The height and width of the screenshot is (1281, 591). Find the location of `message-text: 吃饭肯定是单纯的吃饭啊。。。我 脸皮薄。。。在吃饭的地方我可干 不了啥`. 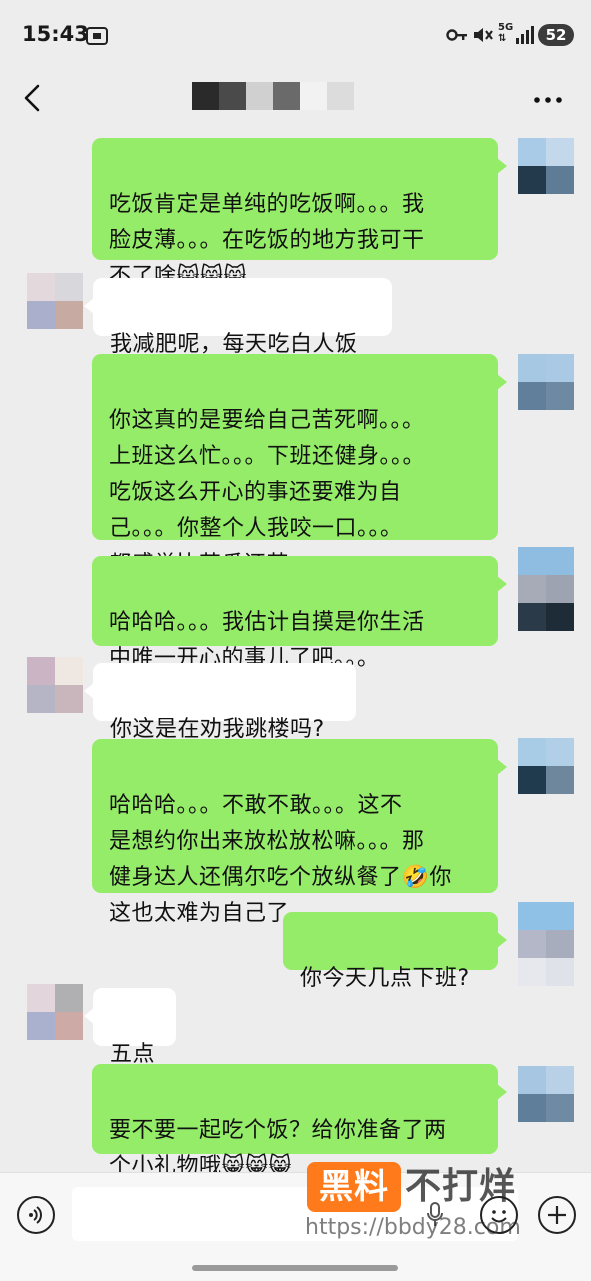

message-text: 吃饭肯定是单纯的吃饭啊。。。我 脸皮薄。。。在吃饭的地方我可干 不了啥 is located at coordinates (267, 240).